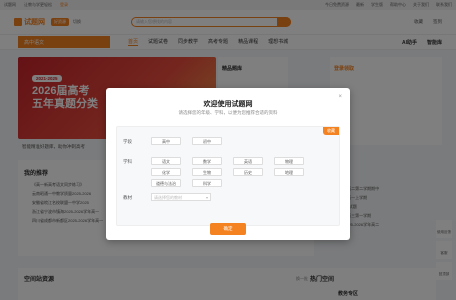 This screenshot has height=300, width=456. Describe the element at coordinates (232, 172) in the screenshot. I see `subject-row: 学科 语文 数学 英语 物理 化学 生物 历史 地理 道德与法治 科学` at that location.